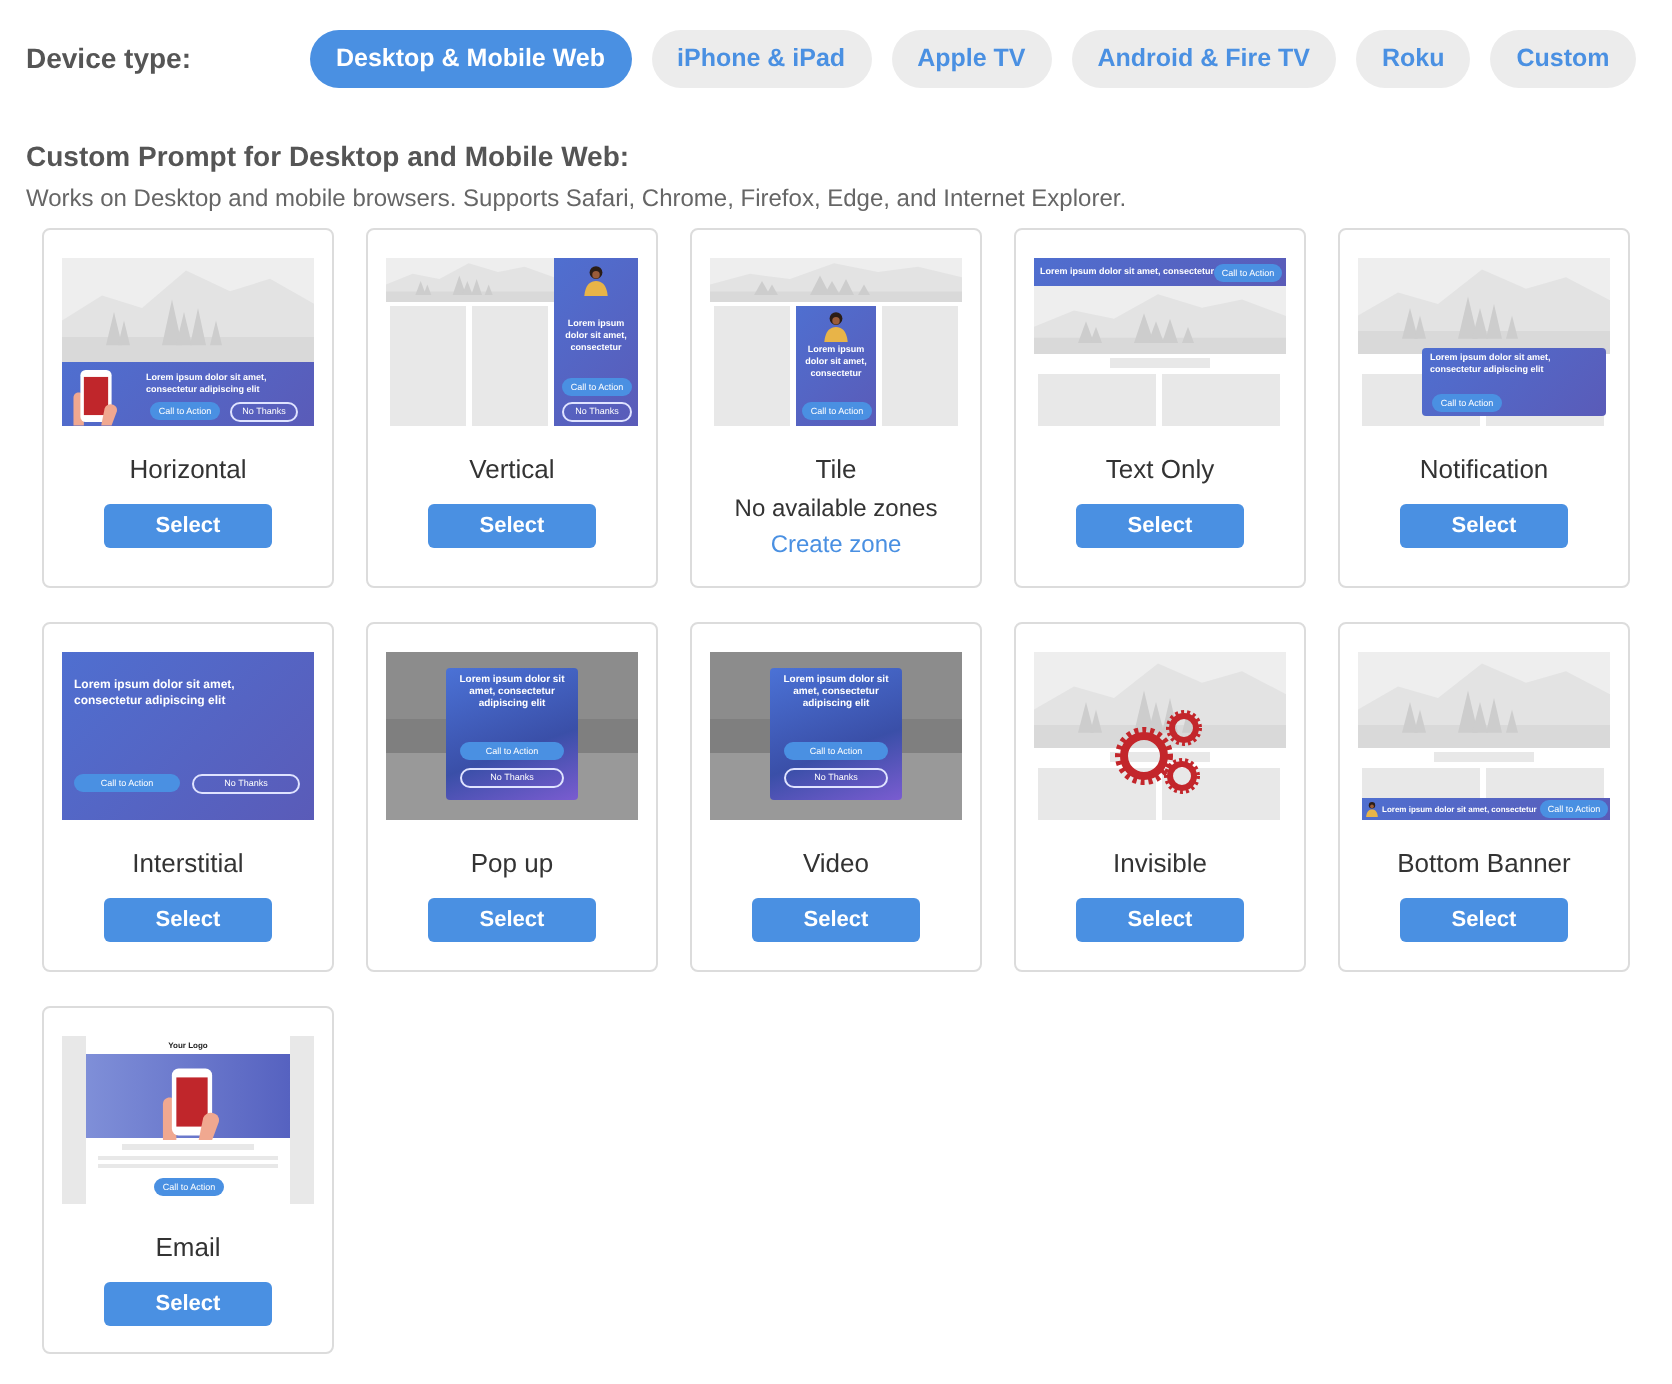  Describe the element at coordinates (1484, 863) in the screenshot. I see `template-name: Bottom Banner` at that location.